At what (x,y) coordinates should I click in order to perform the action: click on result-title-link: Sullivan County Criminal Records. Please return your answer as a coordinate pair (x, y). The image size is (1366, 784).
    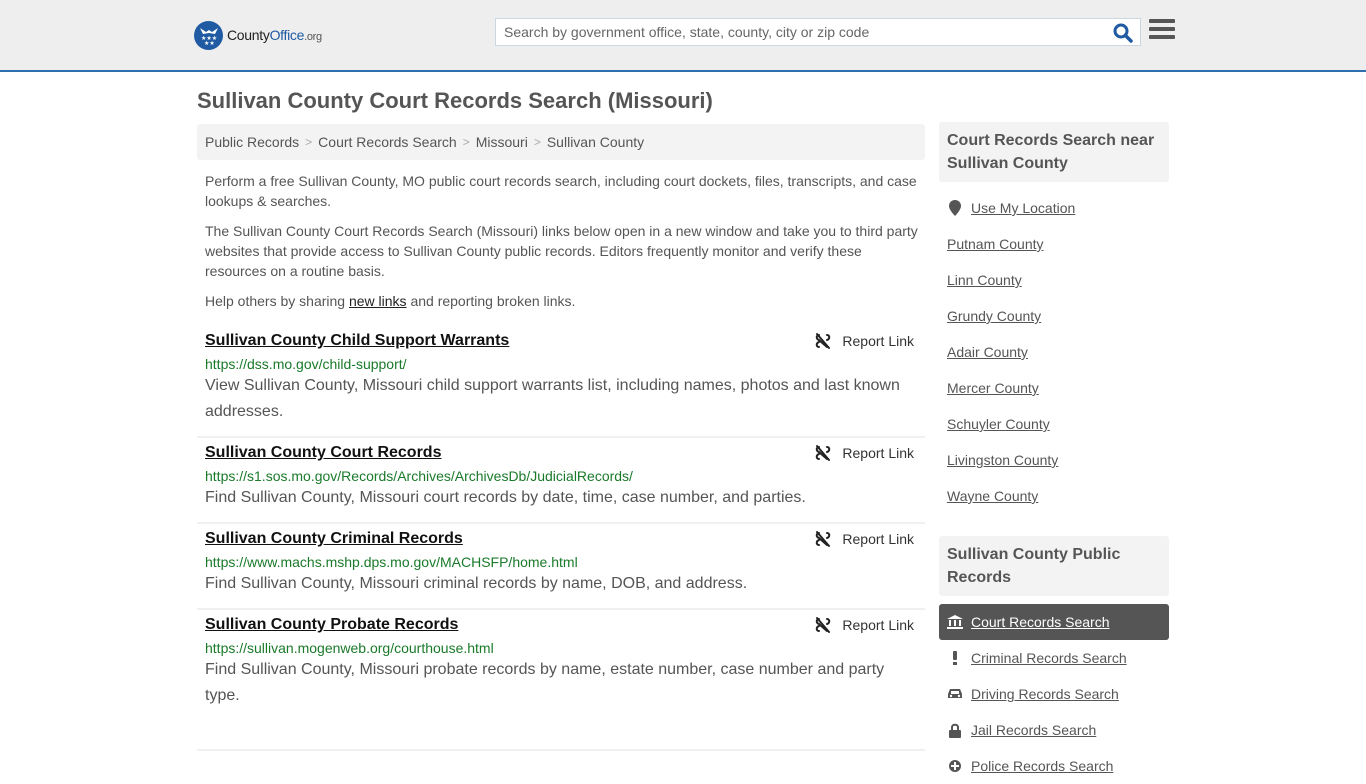
    Looking at the image, I should click on (334, 539).